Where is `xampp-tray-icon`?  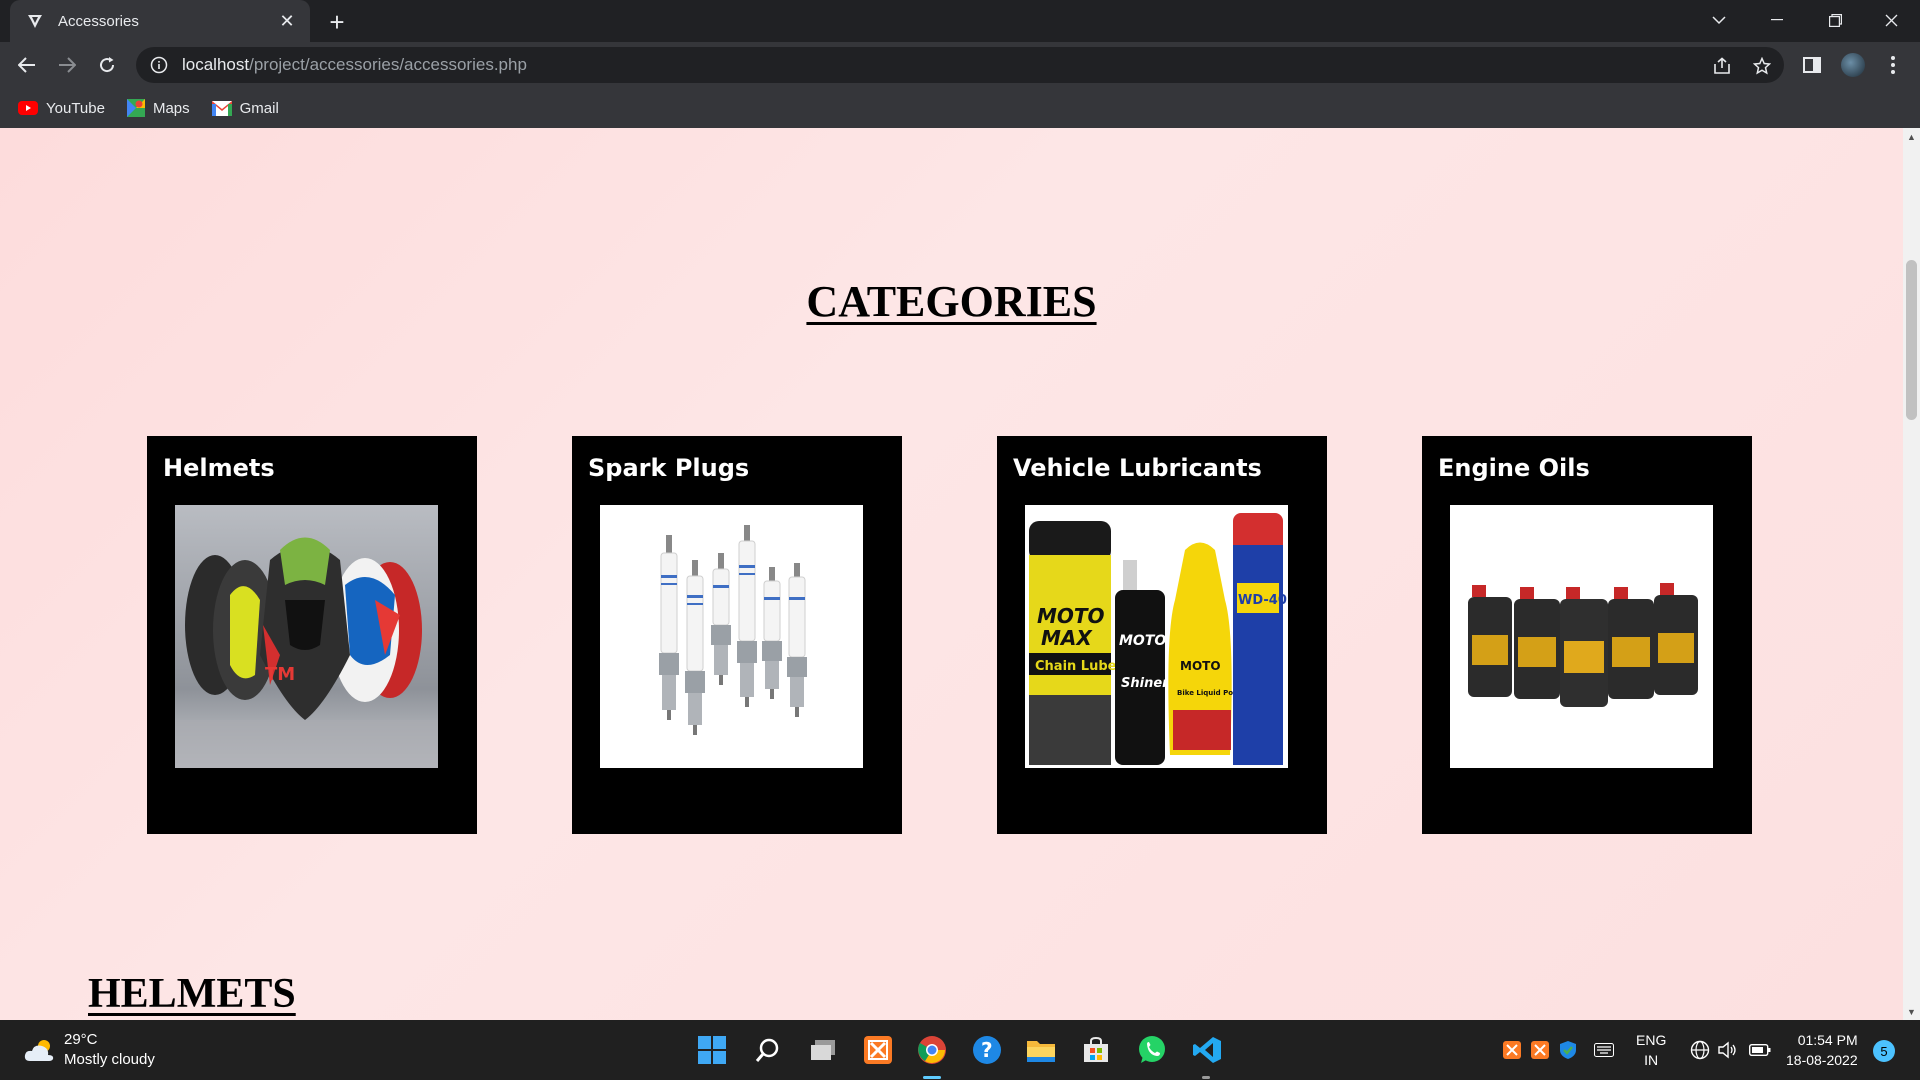
xampp-tray-icon is located at coordinates (1512, 1050).